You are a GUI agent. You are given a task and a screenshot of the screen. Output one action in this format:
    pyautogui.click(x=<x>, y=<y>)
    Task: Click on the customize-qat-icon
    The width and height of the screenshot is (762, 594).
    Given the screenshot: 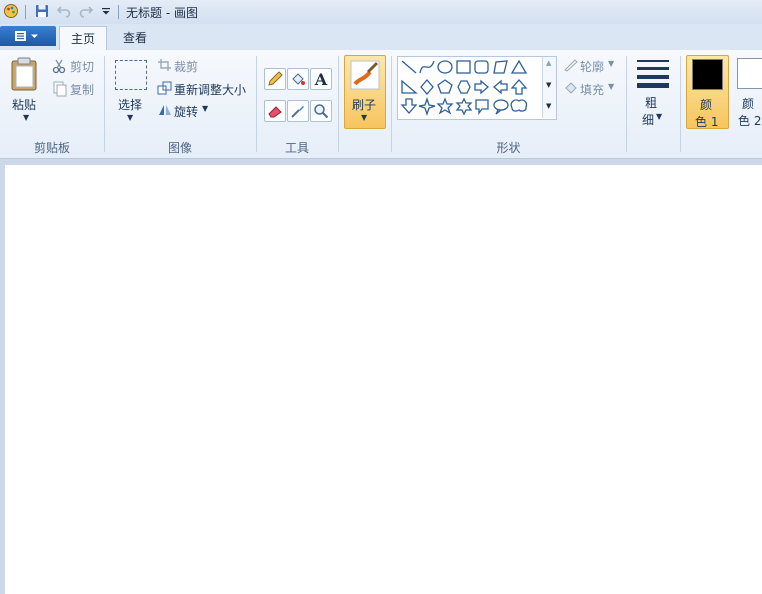 What is the action you would take?
    pyautogui.click(x=106, y=11)
    